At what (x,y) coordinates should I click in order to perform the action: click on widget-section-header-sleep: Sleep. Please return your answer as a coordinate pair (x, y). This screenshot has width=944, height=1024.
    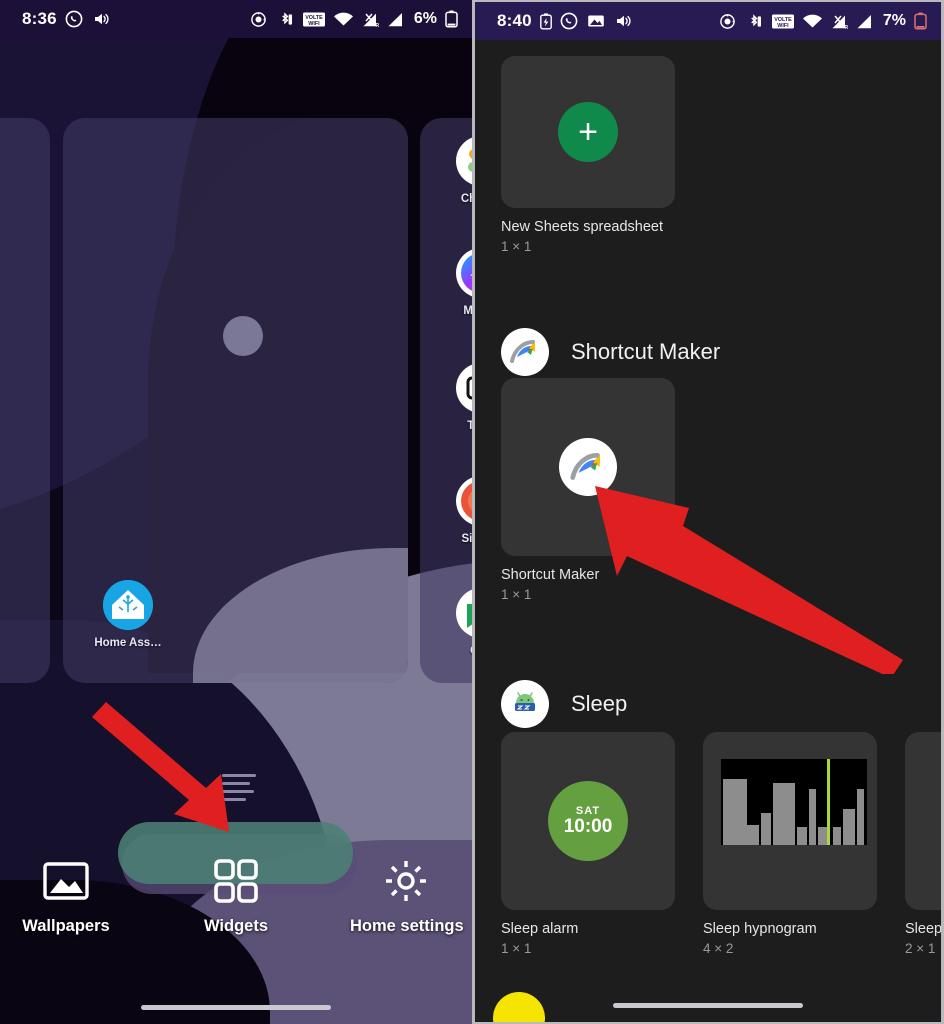
    Looking at the image, I should click on (564, 704).